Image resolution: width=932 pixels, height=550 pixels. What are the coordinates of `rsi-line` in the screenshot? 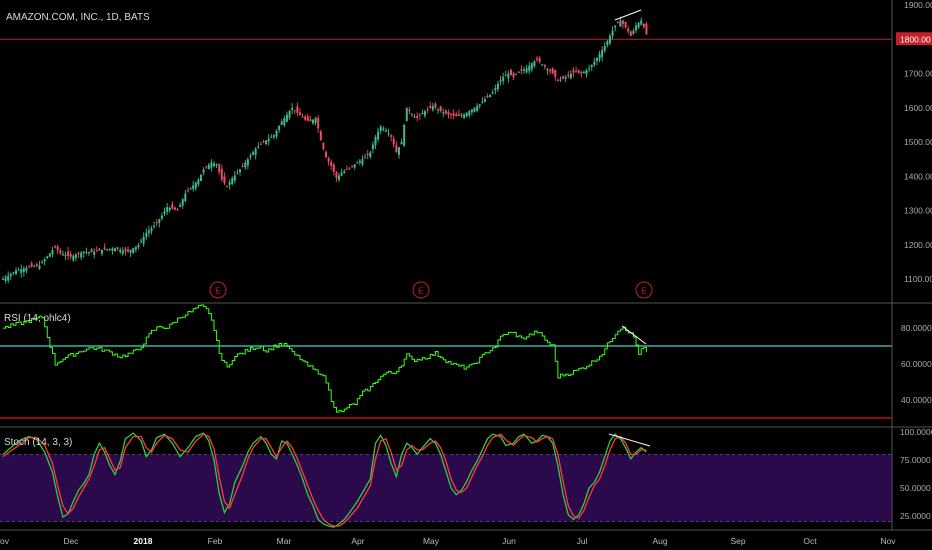 It's located at (325, 358).